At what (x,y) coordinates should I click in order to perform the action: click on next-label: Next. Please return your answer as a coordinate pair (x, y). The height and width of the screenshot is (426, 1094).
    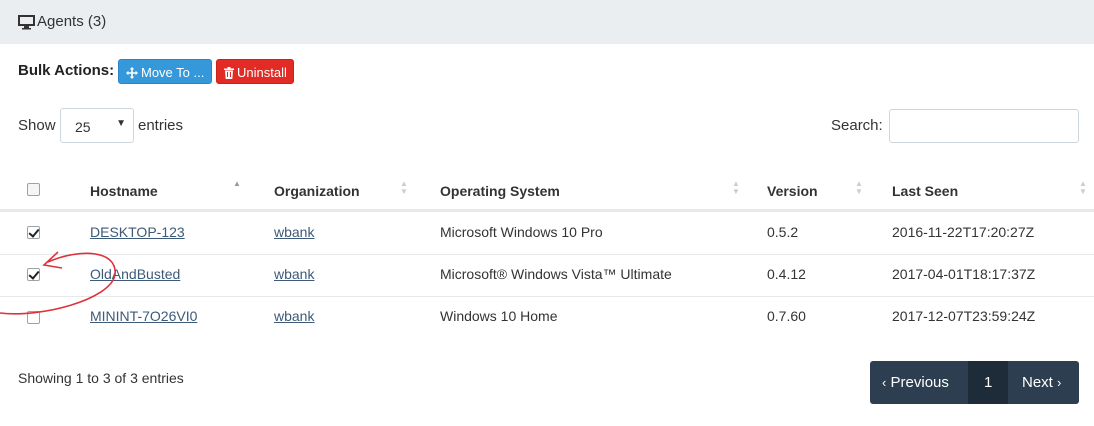
    Looking at the image, I should click on (1037, 382).